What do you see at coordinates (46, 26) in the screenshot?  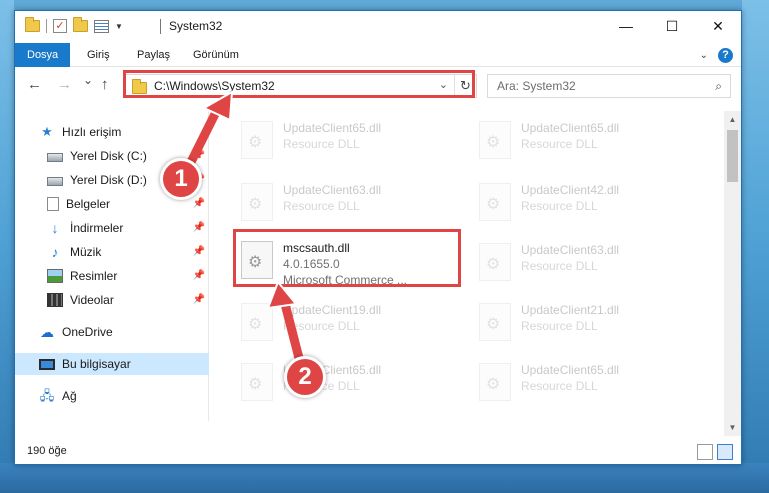 I see `toolbar-divider` at bounding box center [46, 26].